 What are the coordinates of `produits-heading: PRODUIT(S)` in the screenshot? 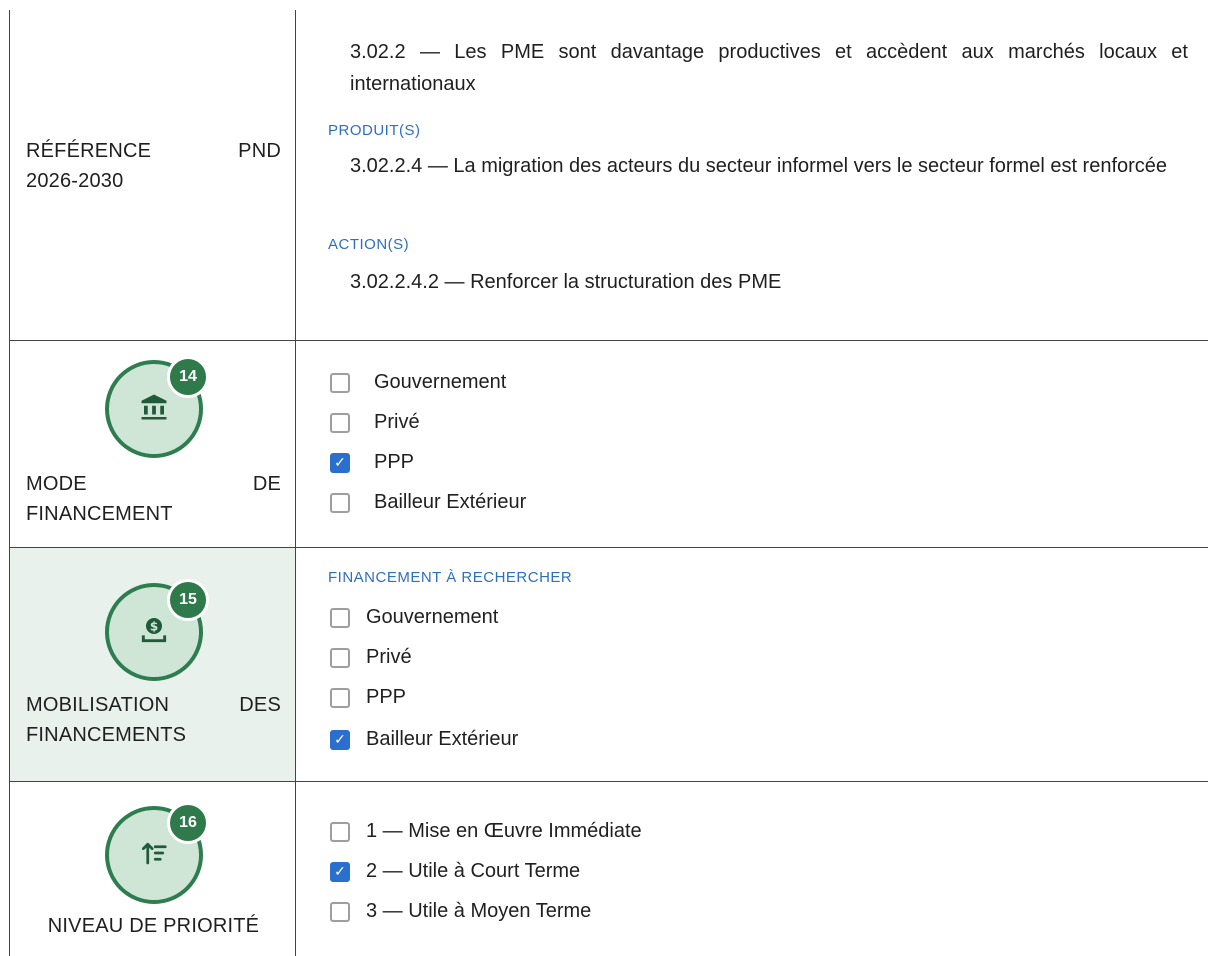 It's located at (374, 130).